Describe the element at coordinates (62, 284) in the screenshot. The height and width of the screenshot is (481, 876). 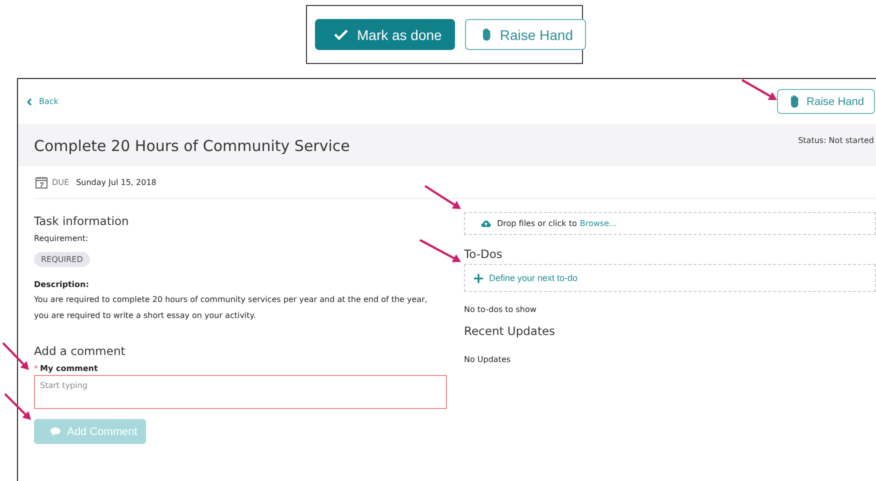
I see `description-label: Description:` at that location.